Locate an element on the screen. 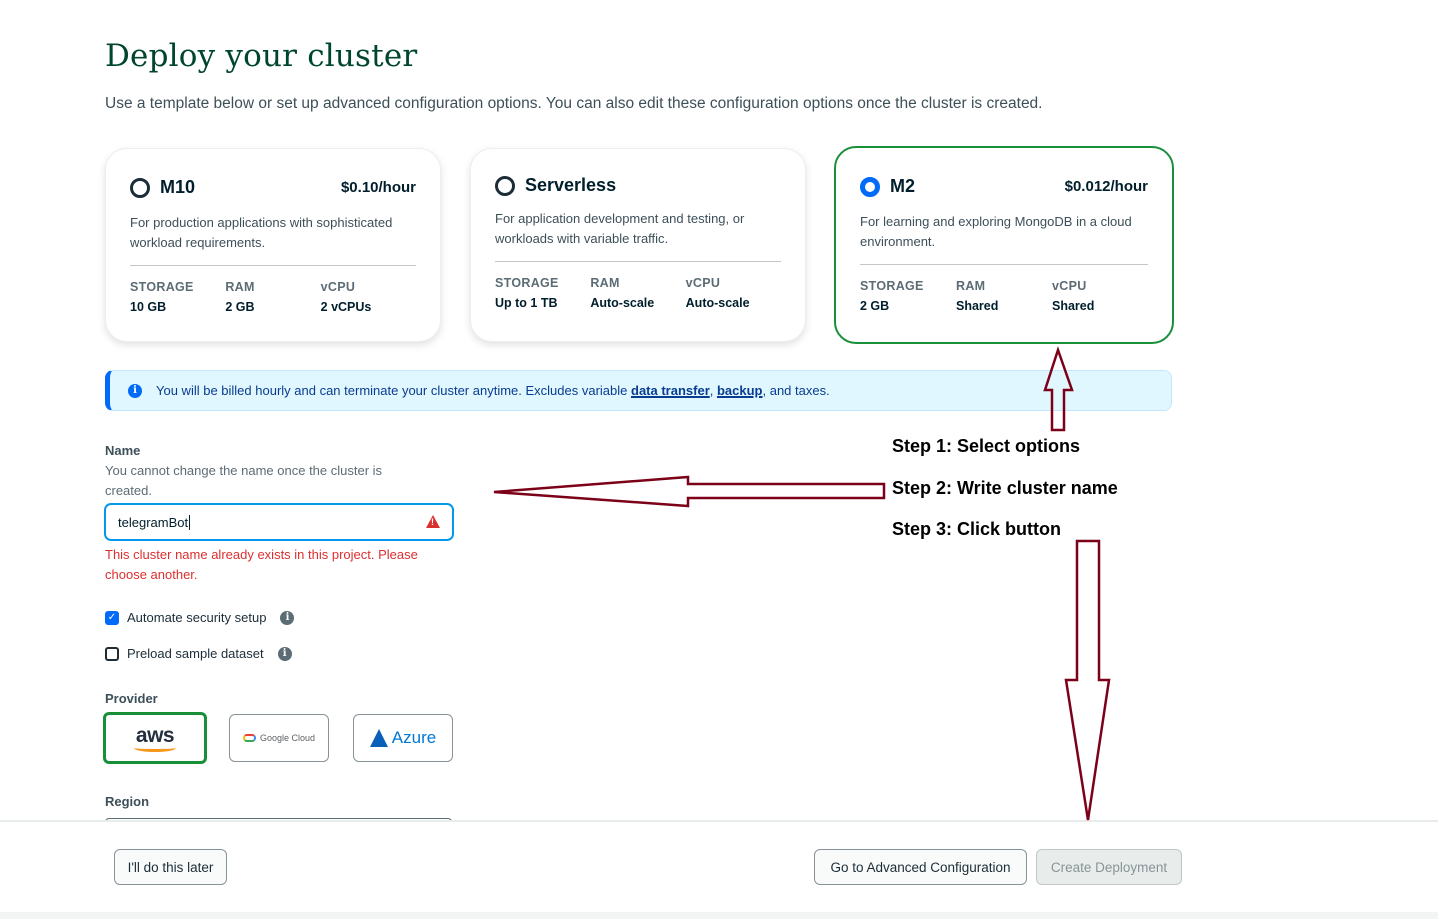 Image resolution: width=1438 pixels, height=919 pixels. provider-google-cloud: Google Cloud is located at coordinates (279, 738).